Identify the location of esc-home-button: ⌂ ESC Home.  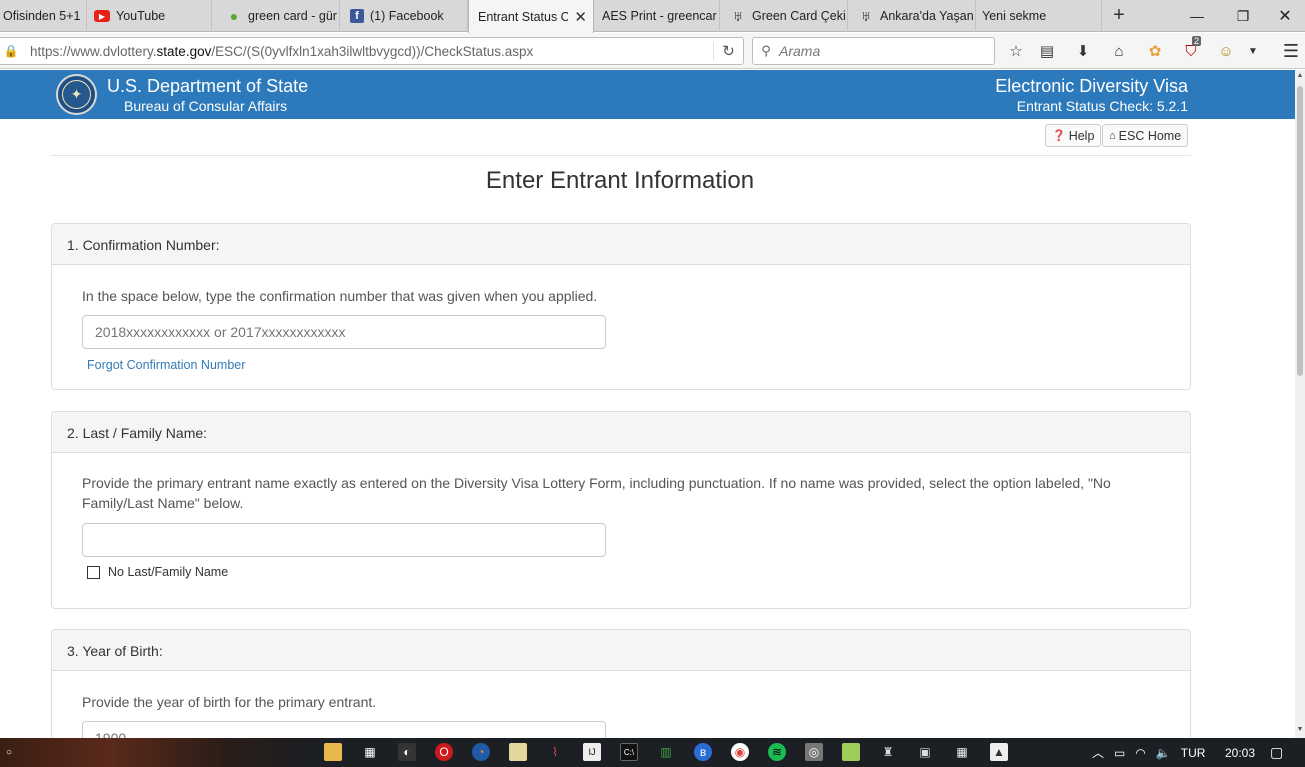
(1145, 135).